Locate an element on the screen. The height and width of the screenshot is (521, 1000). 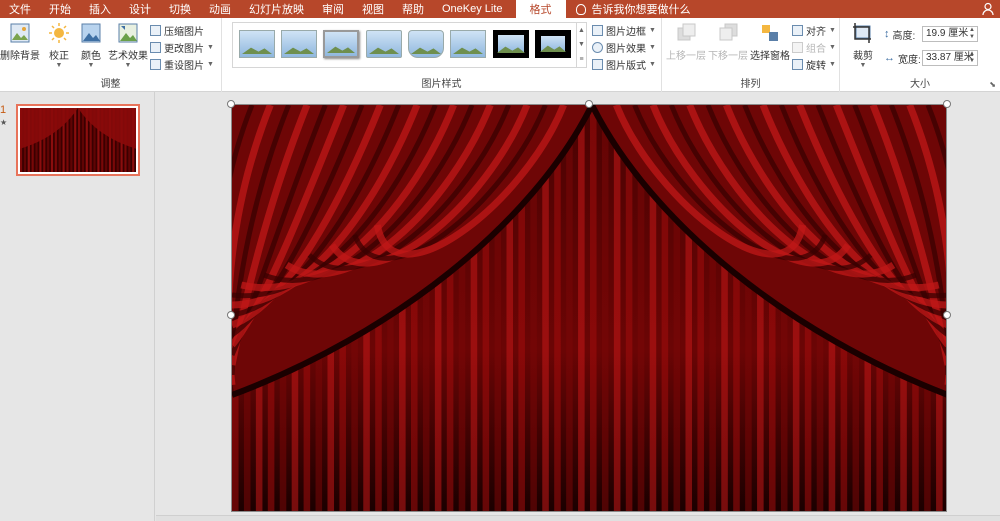
horizontal-scrollbar is located at coordinates (578, 518).